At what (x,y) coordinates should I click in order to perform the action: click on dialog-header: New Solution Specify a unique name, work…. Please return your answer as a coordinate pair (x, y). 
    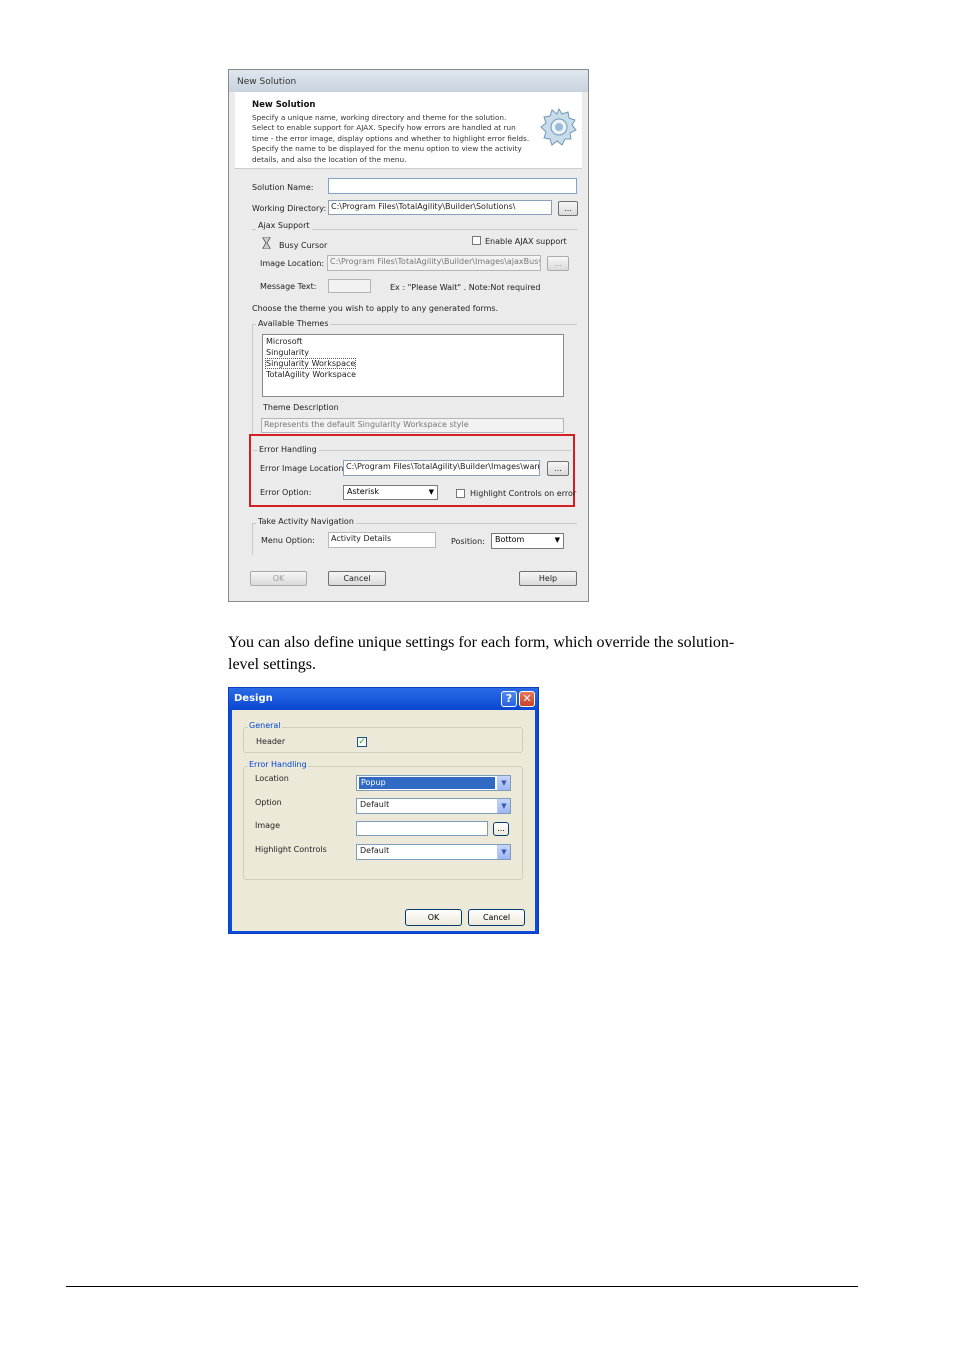
    Looking at the image, I should click on (408, 130).